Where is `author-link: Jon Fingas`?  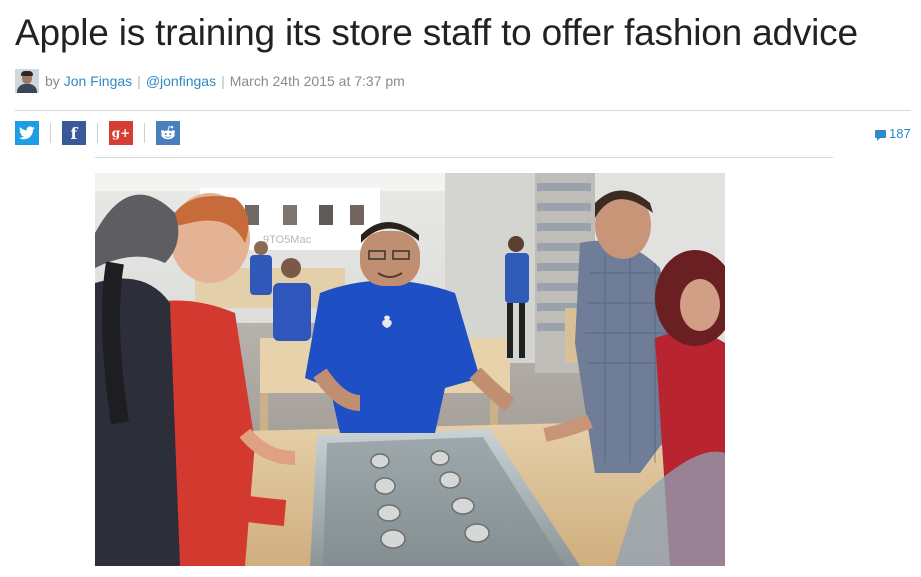
author-link: Jon Fingas is located at coordinates (98, 81).